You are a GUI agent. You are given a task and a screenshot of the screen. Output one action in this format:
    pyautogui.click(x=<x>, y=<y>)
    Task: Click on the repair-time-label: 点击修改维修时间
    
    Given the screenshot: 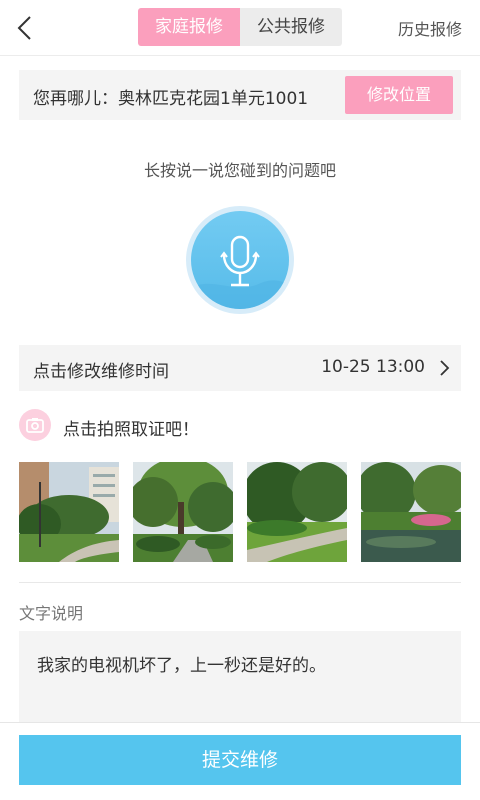 What is the action you would take?
    pyautogui.click(x=101, y=372)
    